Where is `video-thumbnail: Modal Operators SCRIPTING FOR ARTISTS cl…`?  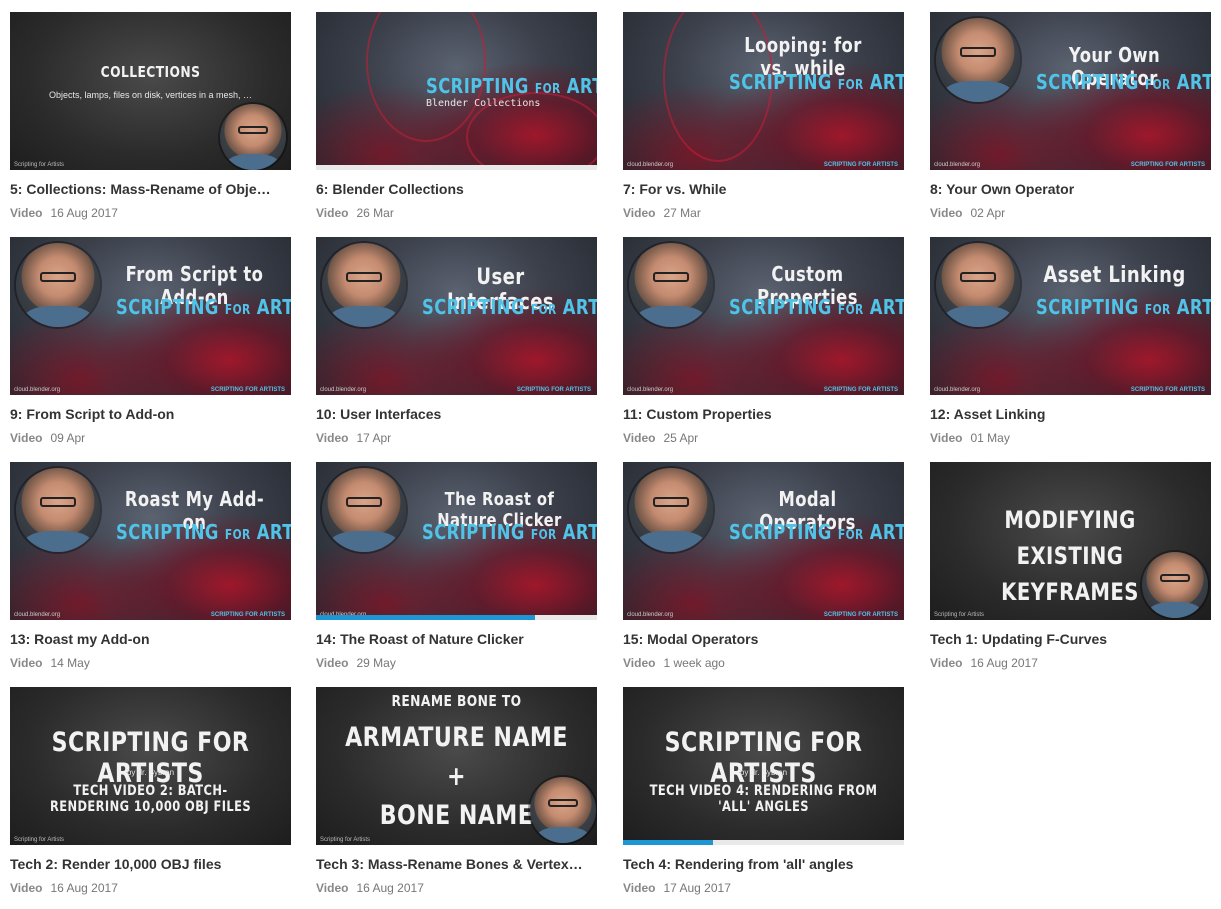
video-thumbnail: Modal Operators SCRIPTING FOR ARTISTS cl… is located at coordinates (763, 541).